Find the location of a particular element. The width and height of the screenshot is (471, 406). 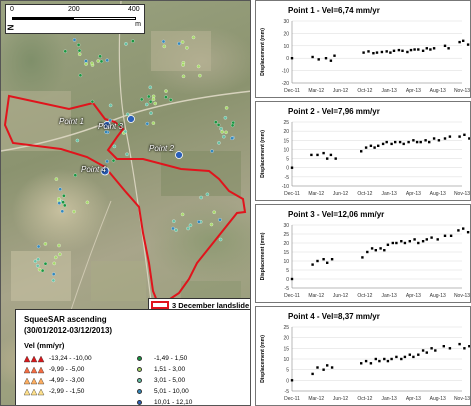

x-tick-label: Oct-12 is located at coordinates (364, 296).